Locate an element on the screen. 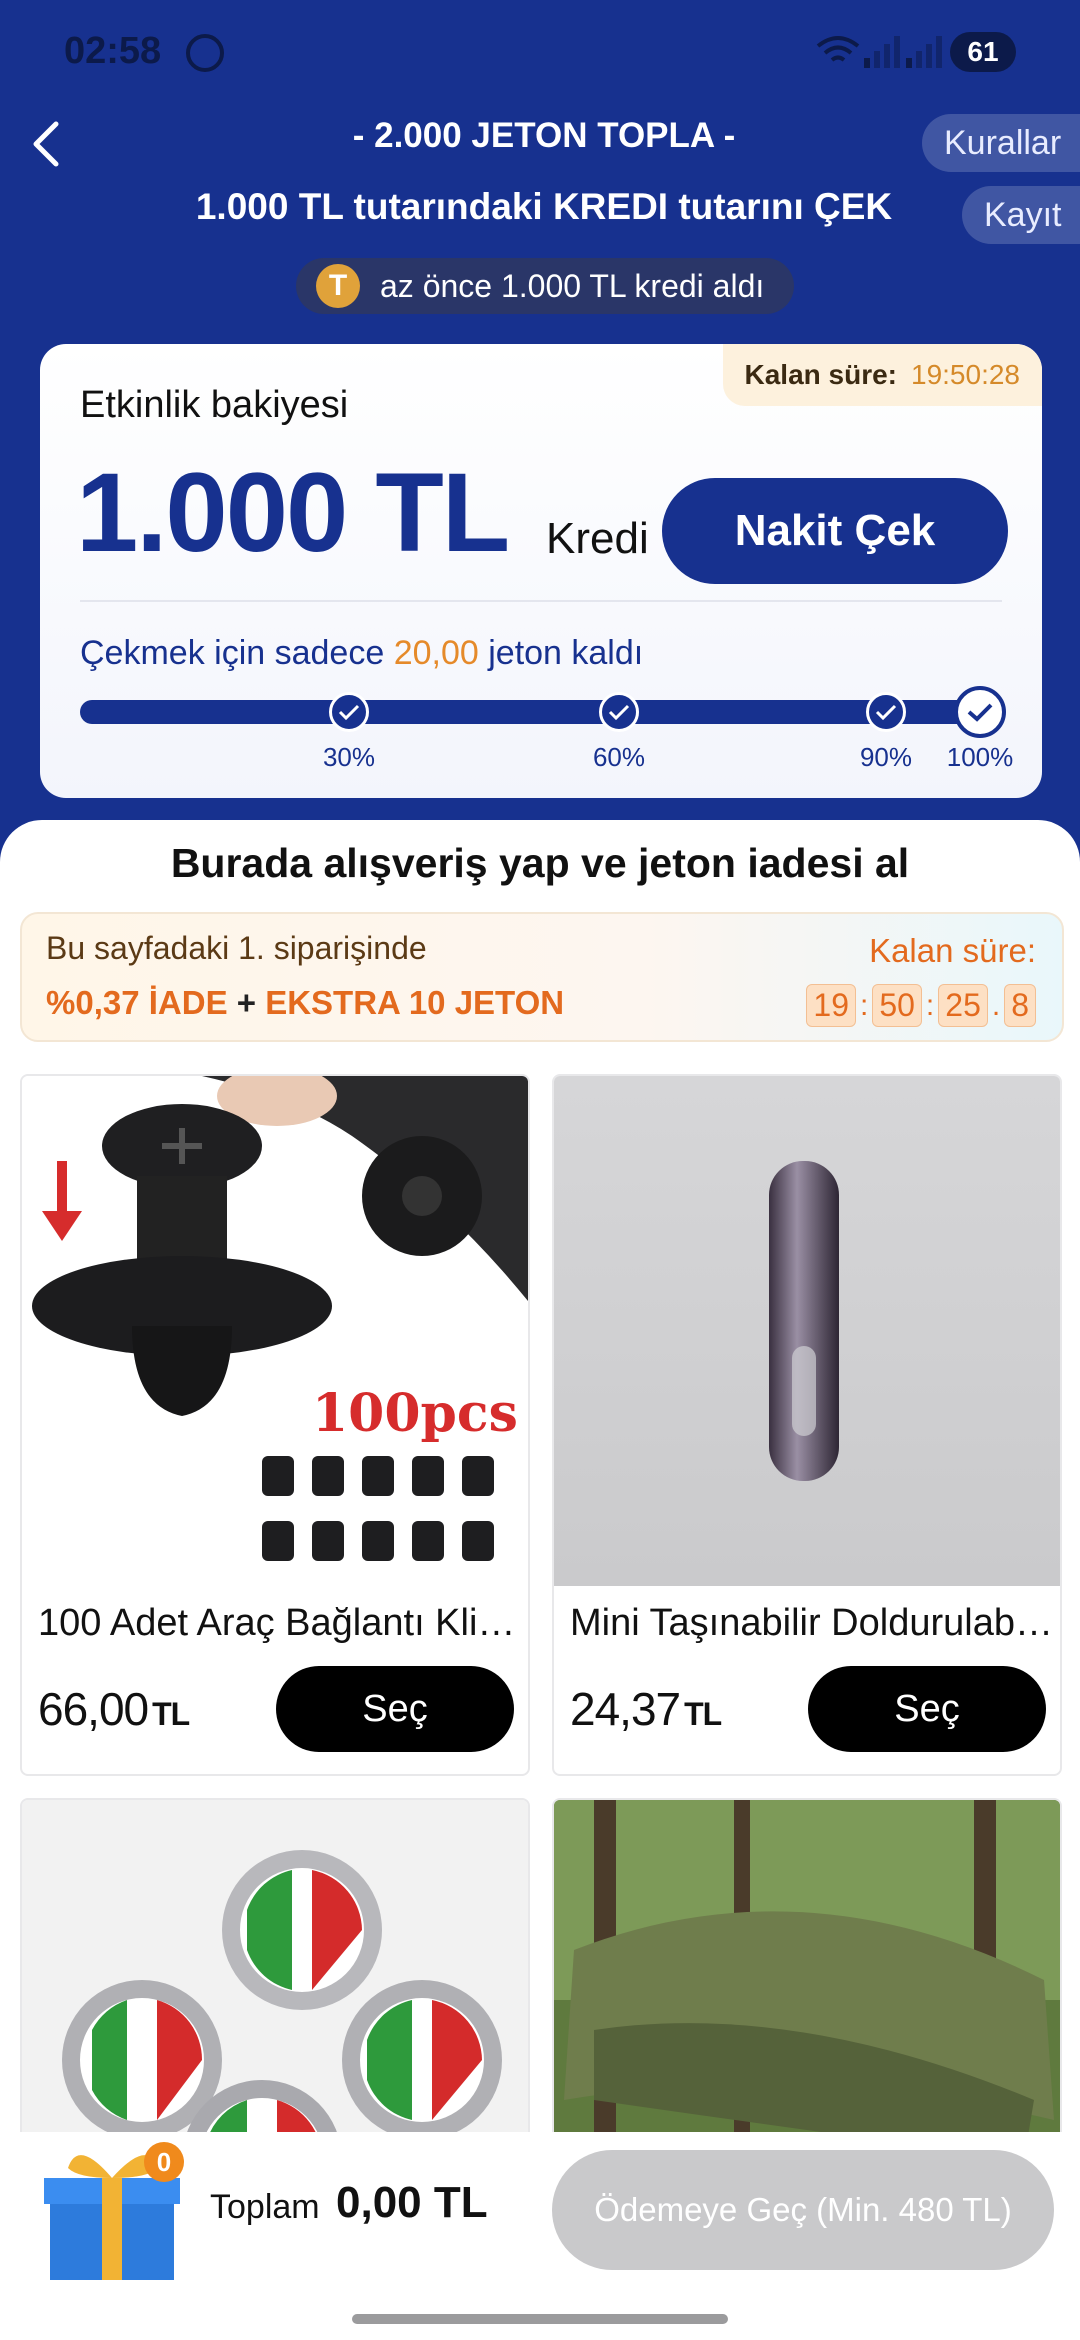 The image size is (1080, 2340). activity-ticker: T az önce 1.000 TL kredi aldı is located at coordinates (545, 286).